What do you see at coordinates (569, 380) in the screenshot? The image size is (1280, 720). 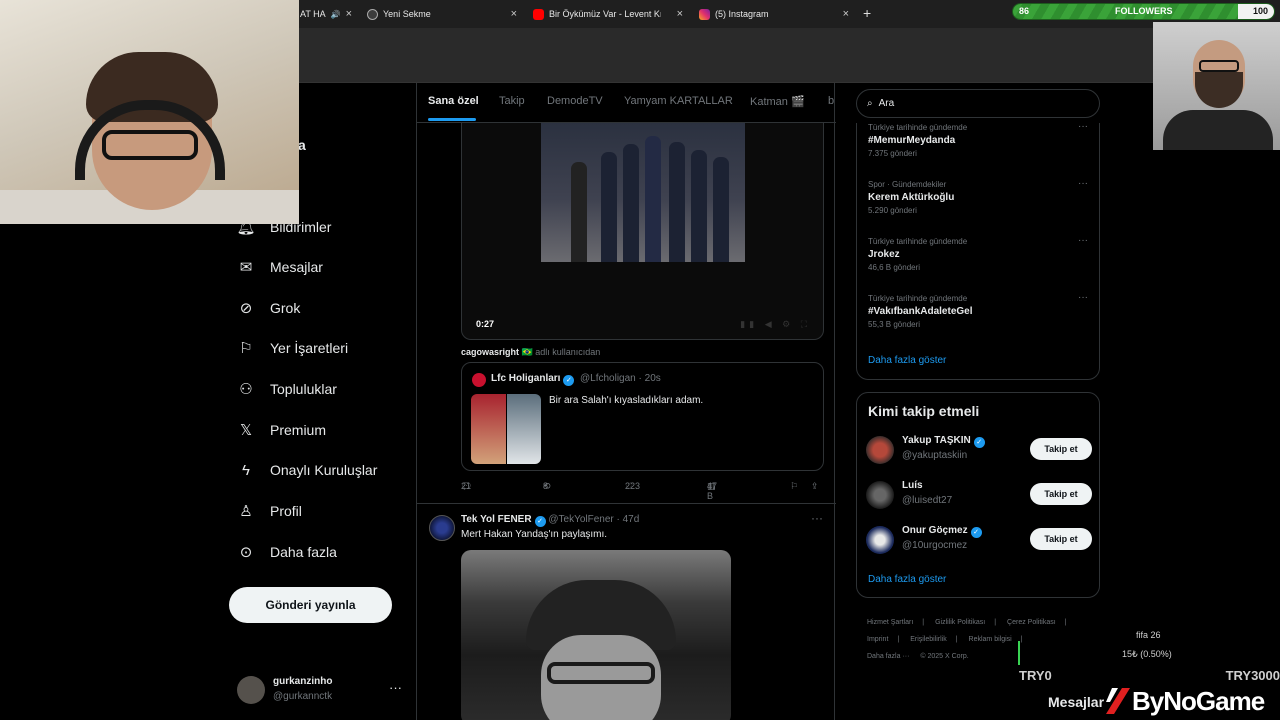 I see `verified-badge-icon: ✓` at bounding box center [569, 380].